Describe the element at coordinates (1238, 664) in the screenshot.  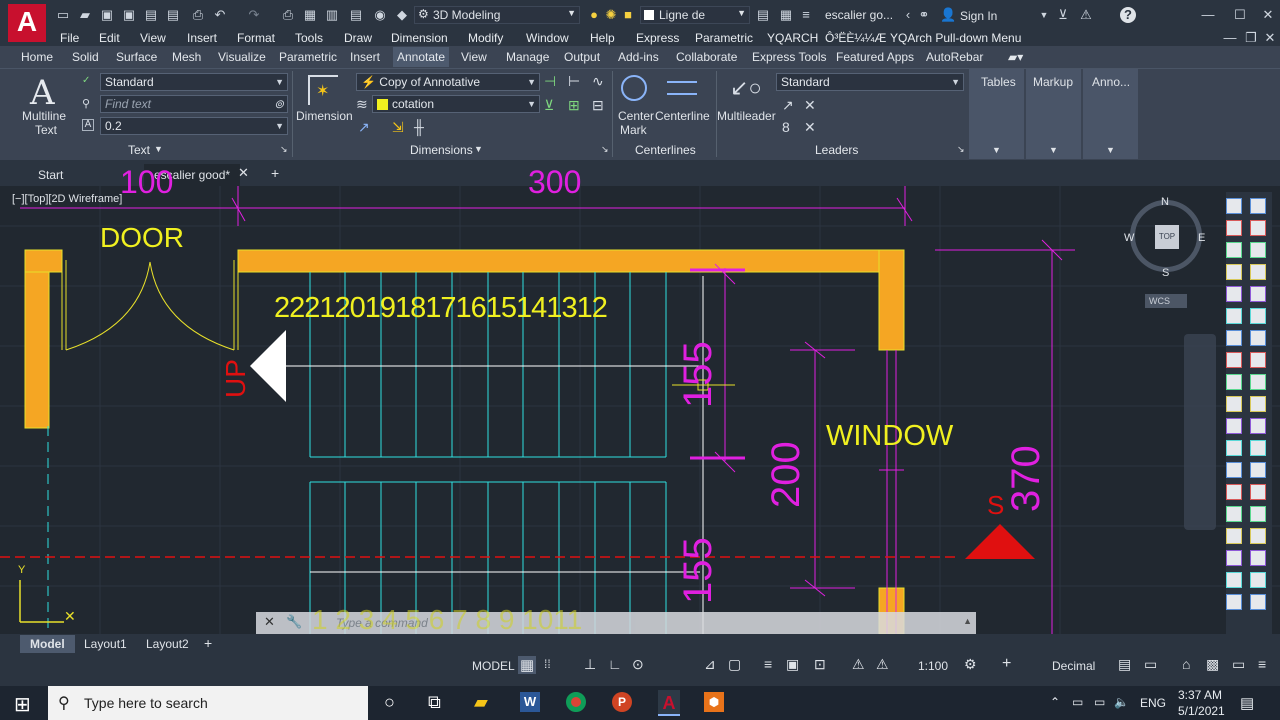
I see `clean-screen-icon: ▭` at that location.